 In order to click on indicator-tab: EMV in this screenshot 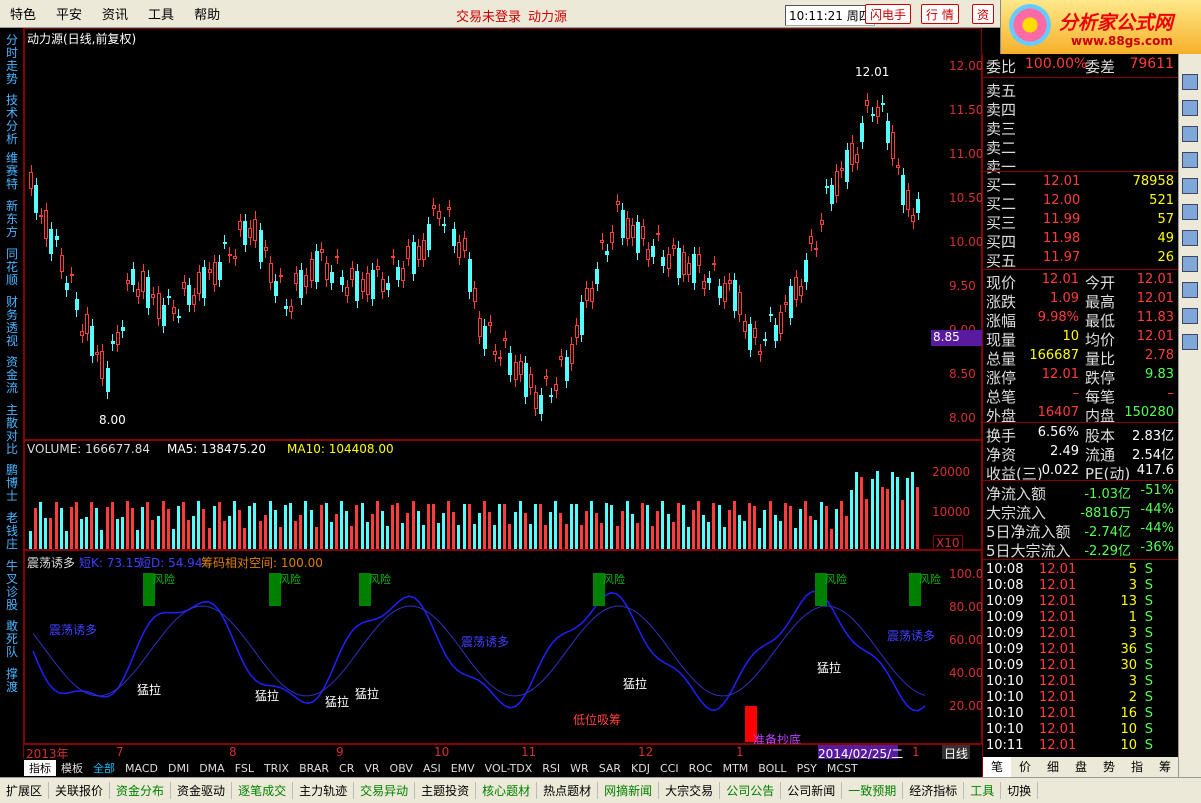, I will do `click(463, 768)`.